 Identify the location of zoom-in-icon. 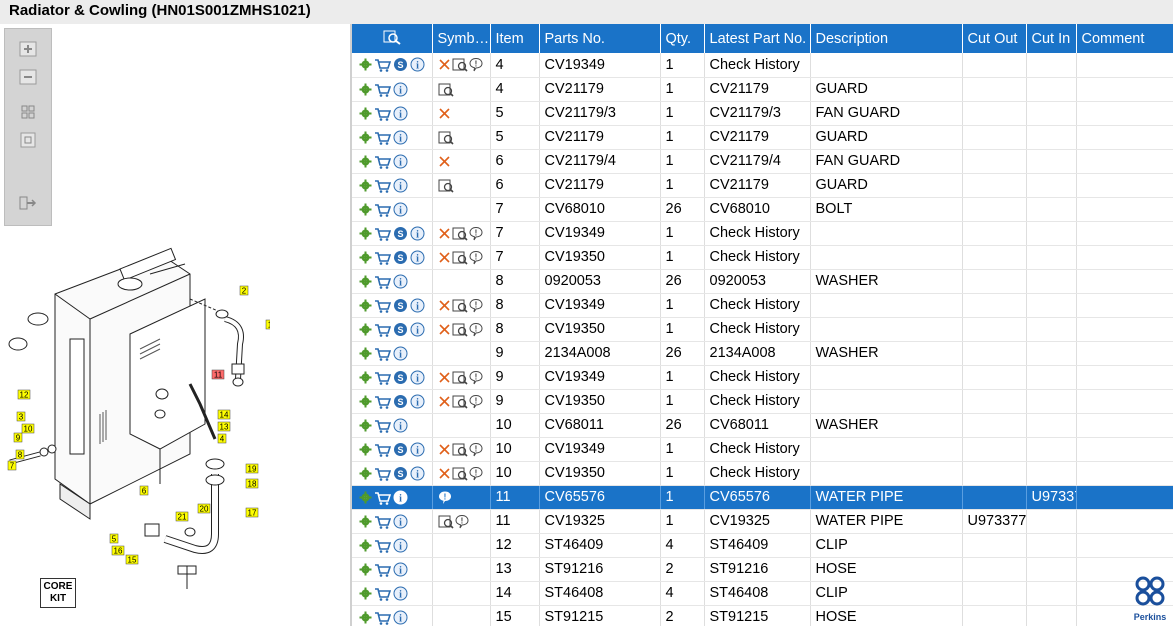
(28, 49).